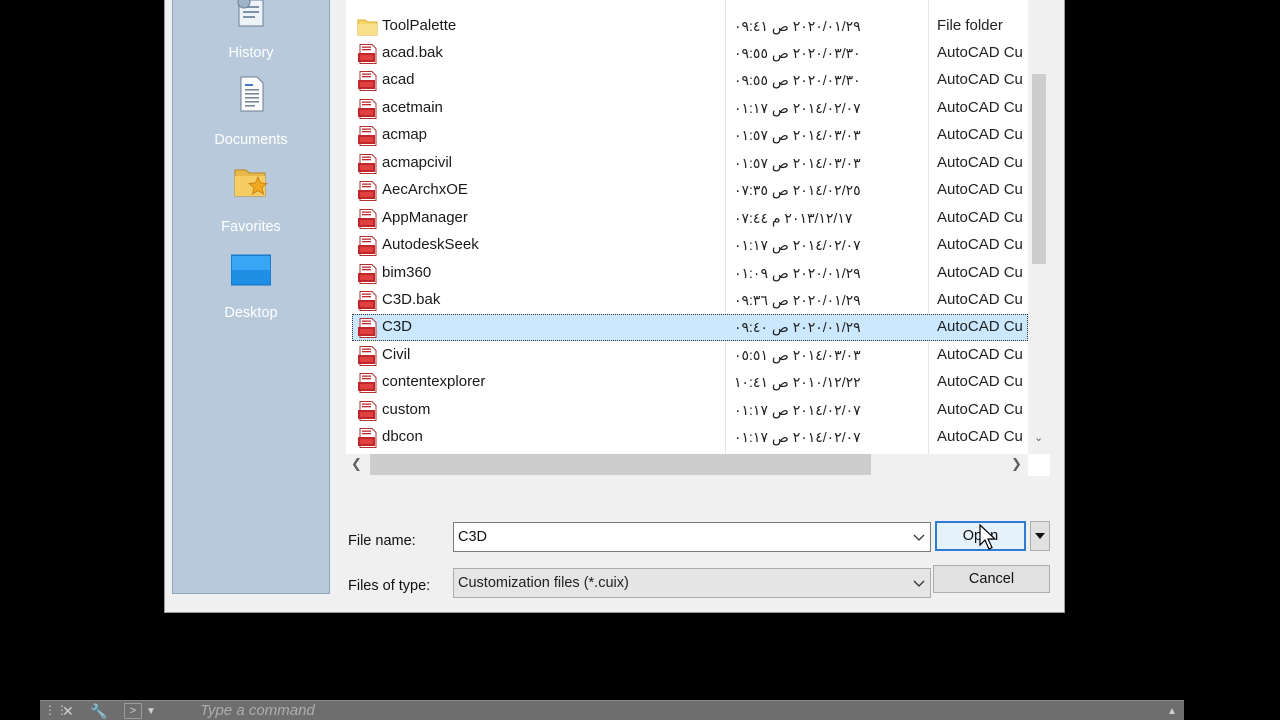 The image size is (1280, 720). I want to click on file-name: bim360, so click(407, 272).